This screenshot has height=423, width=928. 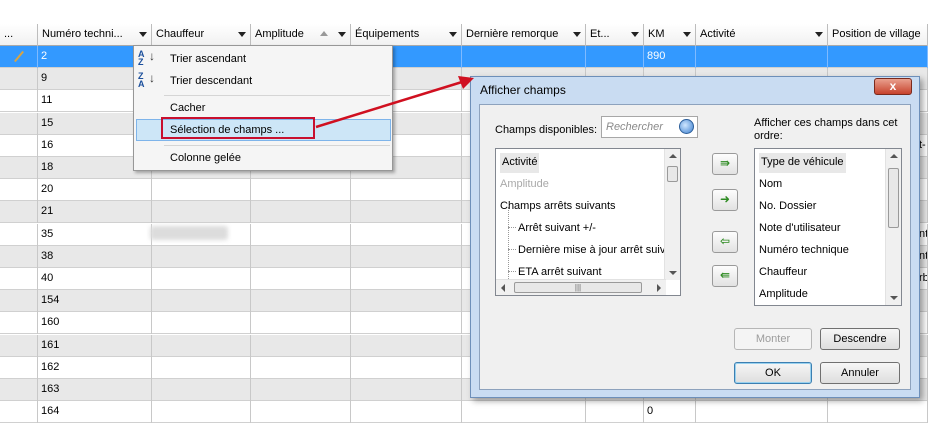 I want to click on add-button: ➜, so click(x=725, y=200).